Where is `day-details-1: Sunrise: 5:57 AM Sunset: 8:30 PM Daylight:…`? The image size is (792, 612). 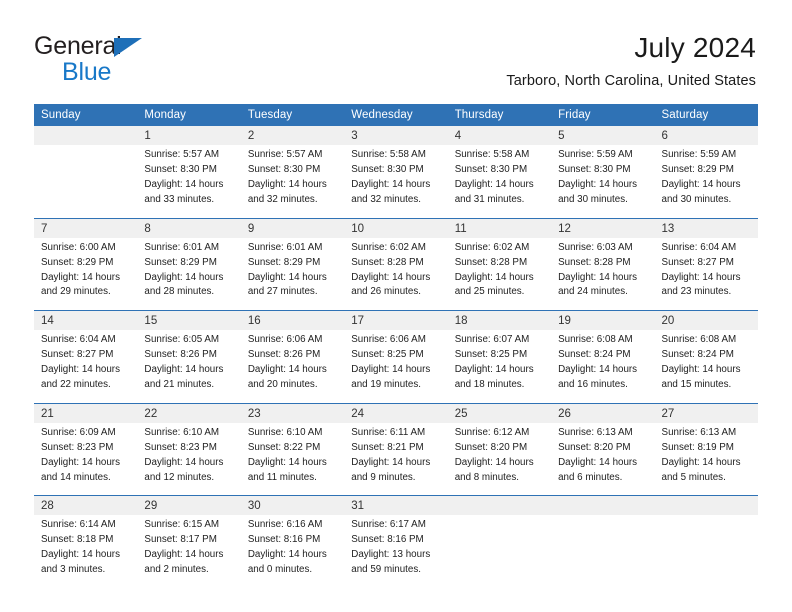
day-details-1: Sunrise: 5:57 AM Sunset: 8:30 PM Daylight:… is located at coordinates (189, 182).